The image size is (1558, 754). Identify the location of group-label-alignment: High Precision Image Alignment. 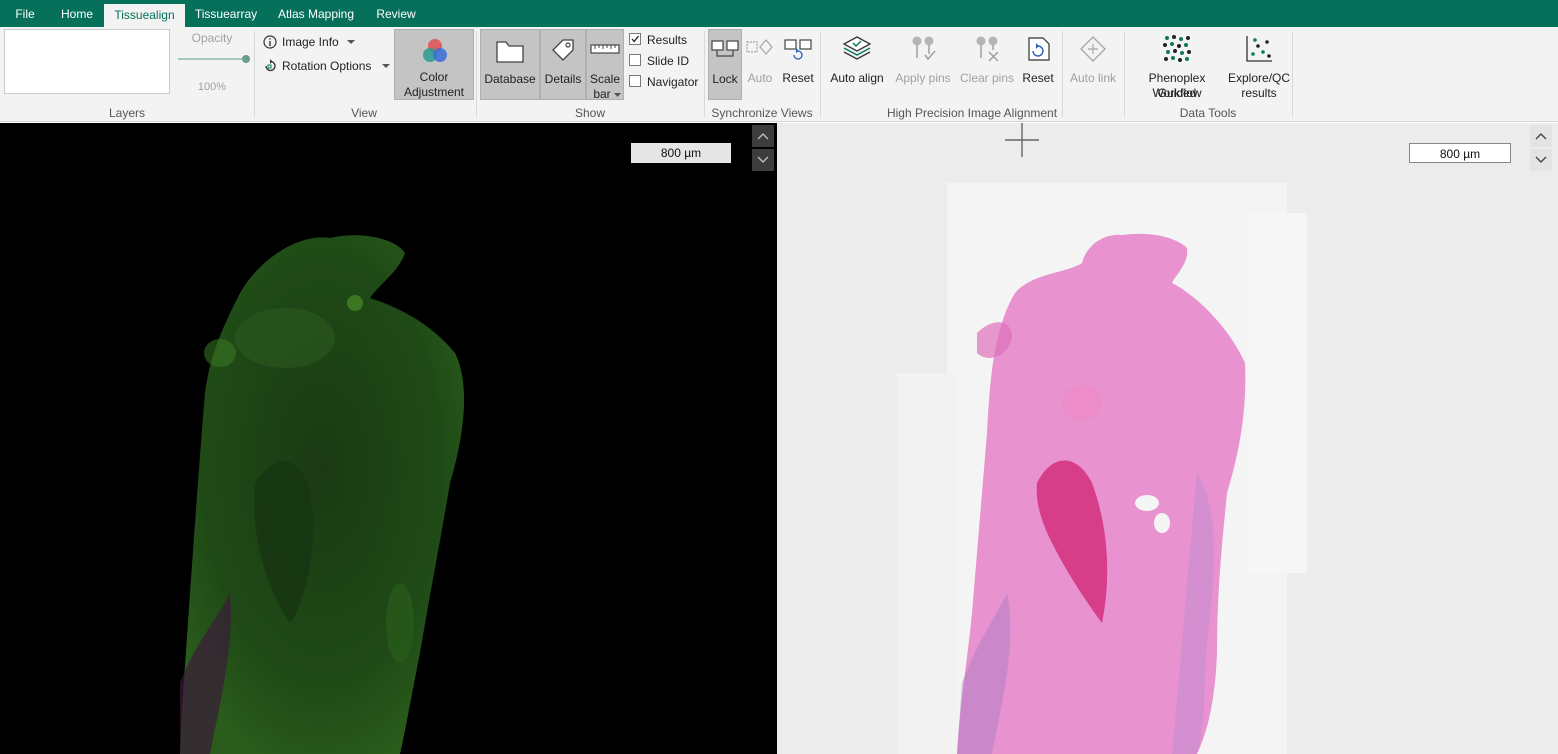
(972, 113).